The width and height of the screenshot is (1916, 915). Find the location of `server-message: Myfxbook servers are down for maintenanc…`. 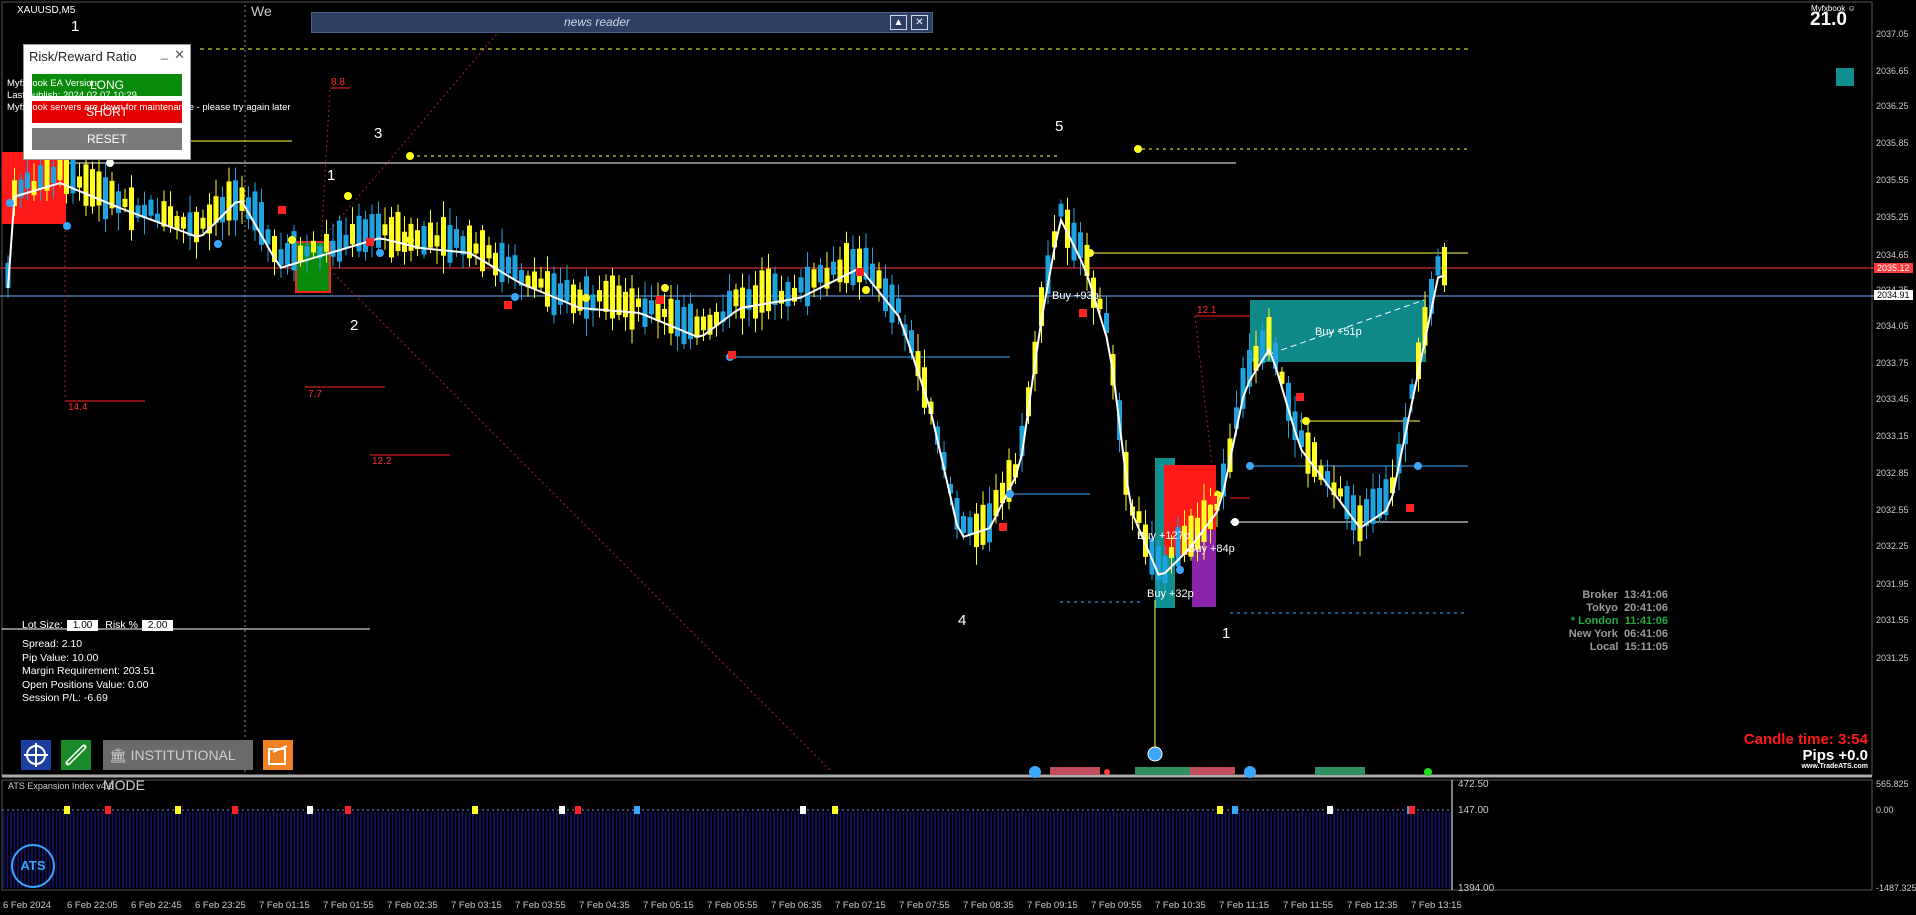

server-message: Myfxbook servers are down for maintenanc… is located at coordinates (149, 107).